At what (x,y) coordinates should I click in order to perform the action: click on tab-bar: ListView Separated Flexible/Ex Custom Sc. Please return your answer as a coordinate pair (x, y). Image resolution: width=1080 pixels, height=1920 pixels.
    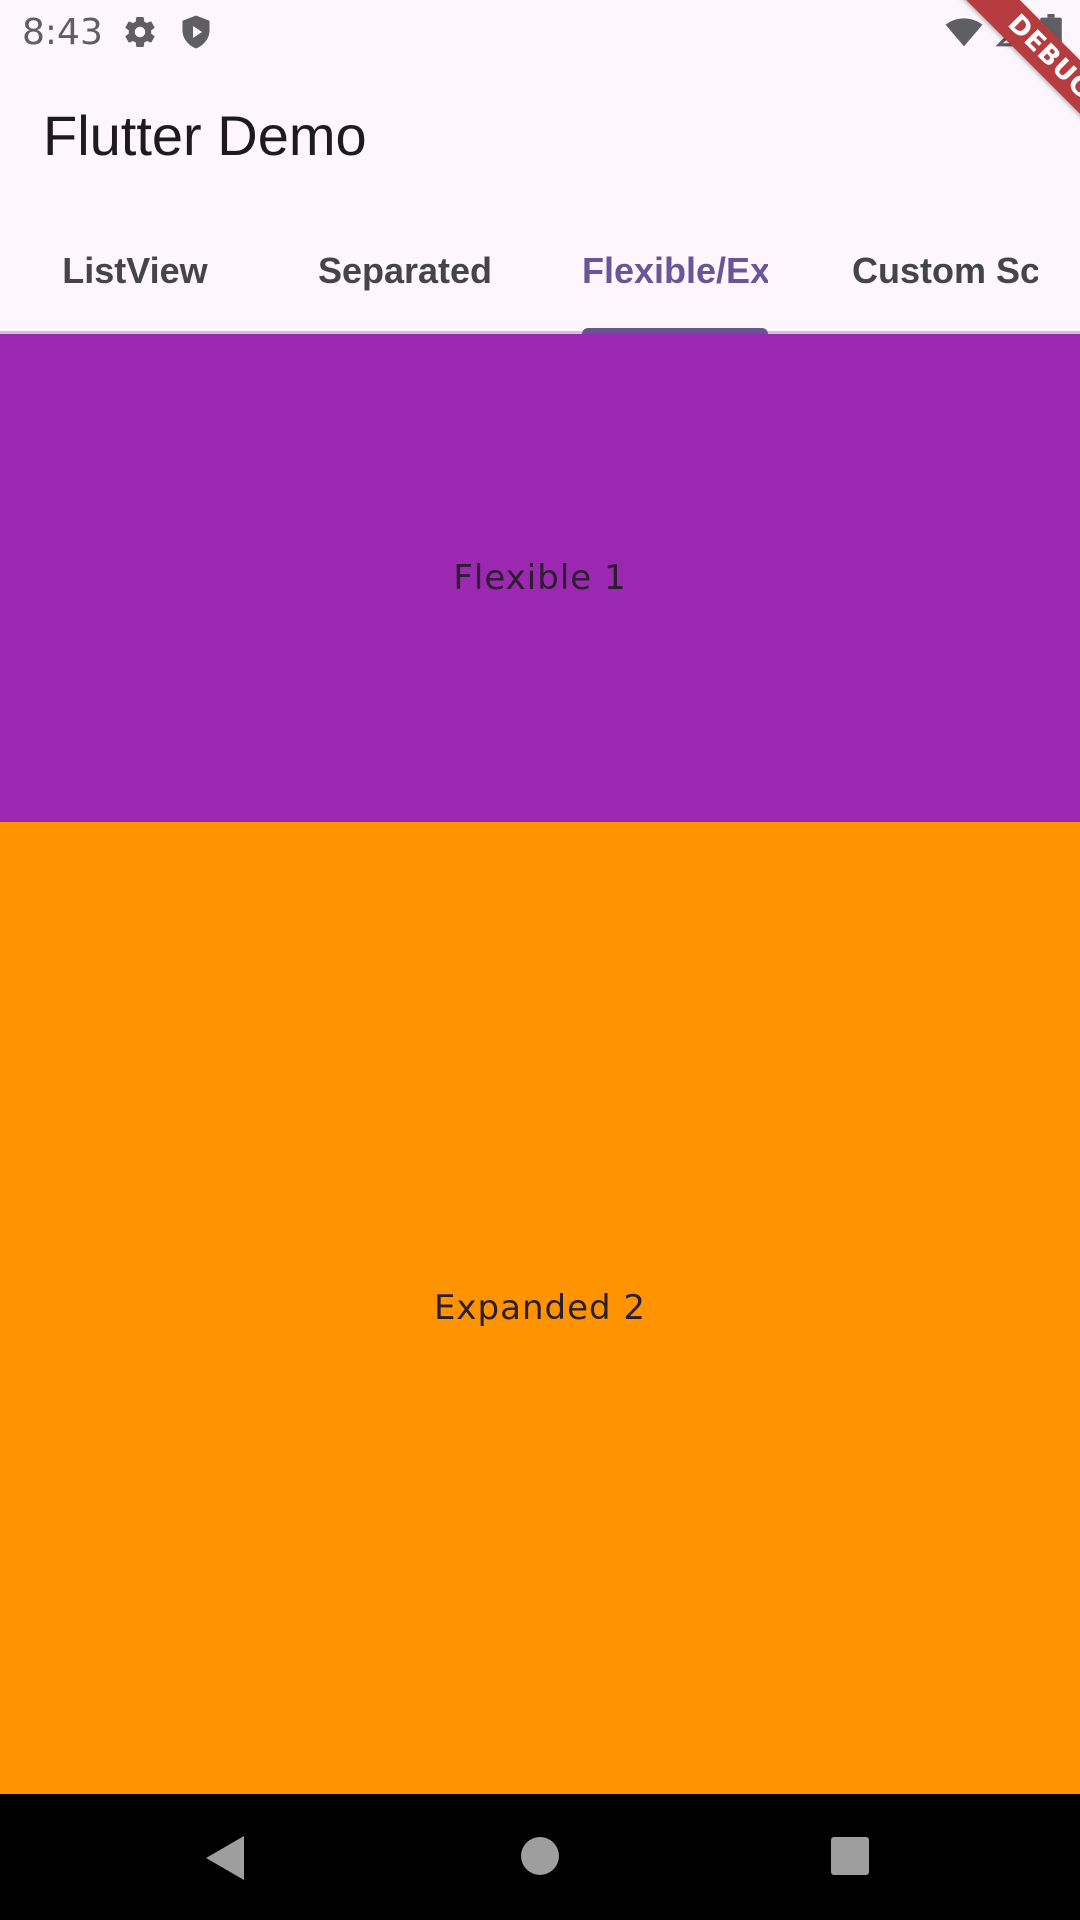
    Looking at the image, I should click on (540, 272).